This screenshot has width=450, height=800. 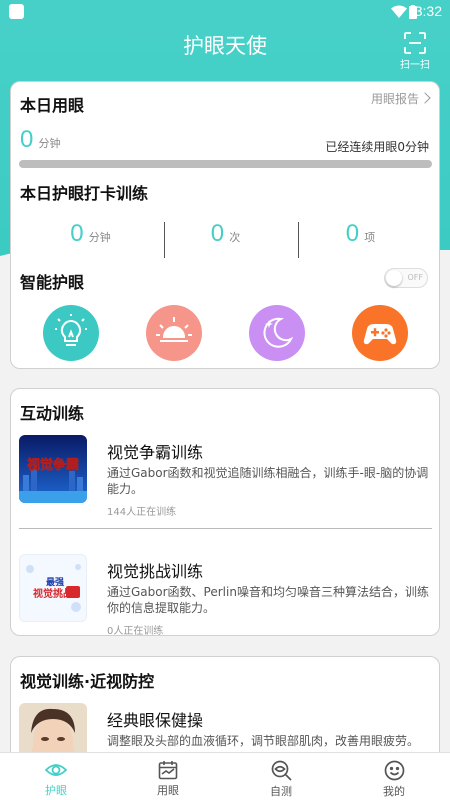 I want to click on status-time: 3:32, so click(x=428, y=11).